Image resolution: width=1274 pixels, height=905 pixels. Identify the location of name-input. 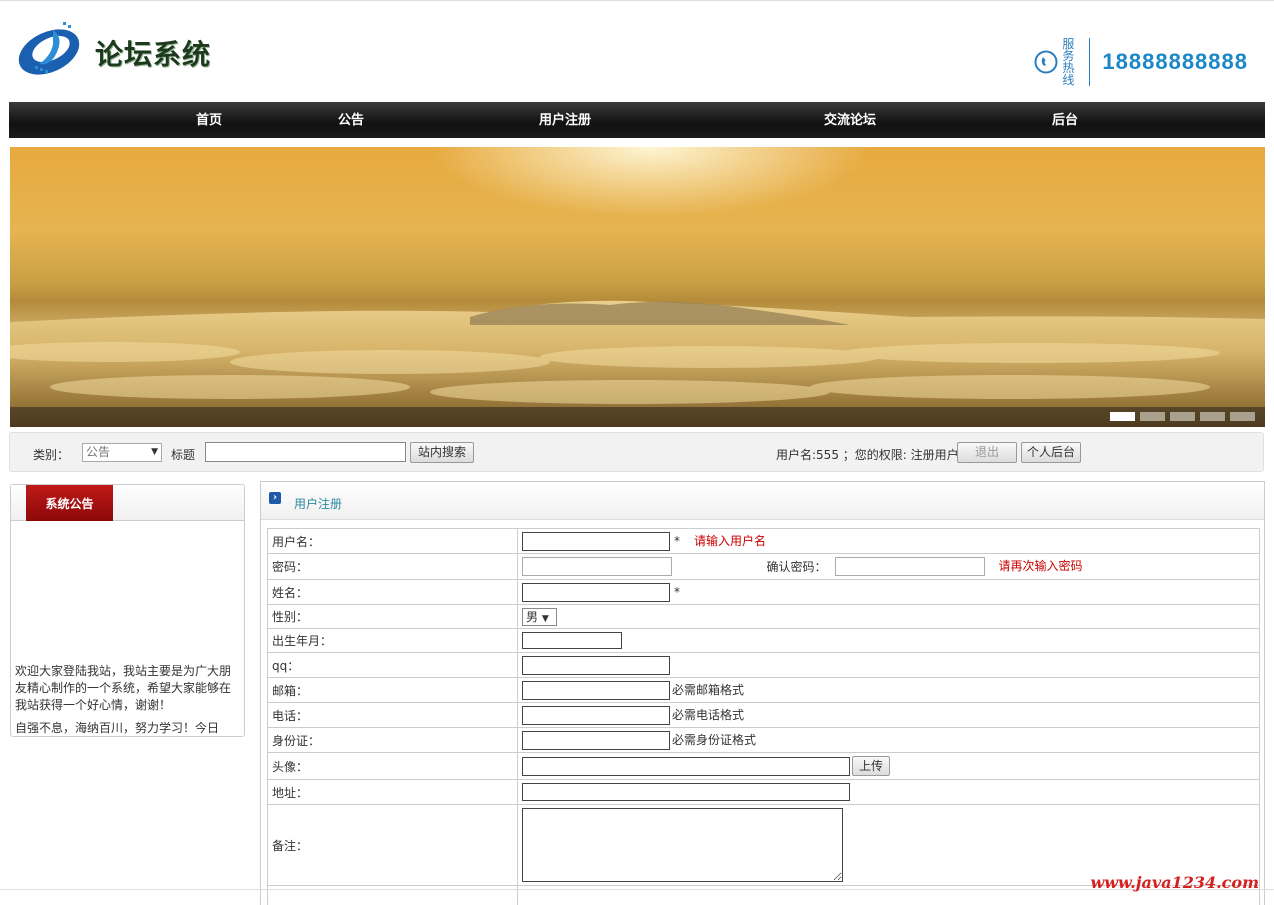
(596, 592).